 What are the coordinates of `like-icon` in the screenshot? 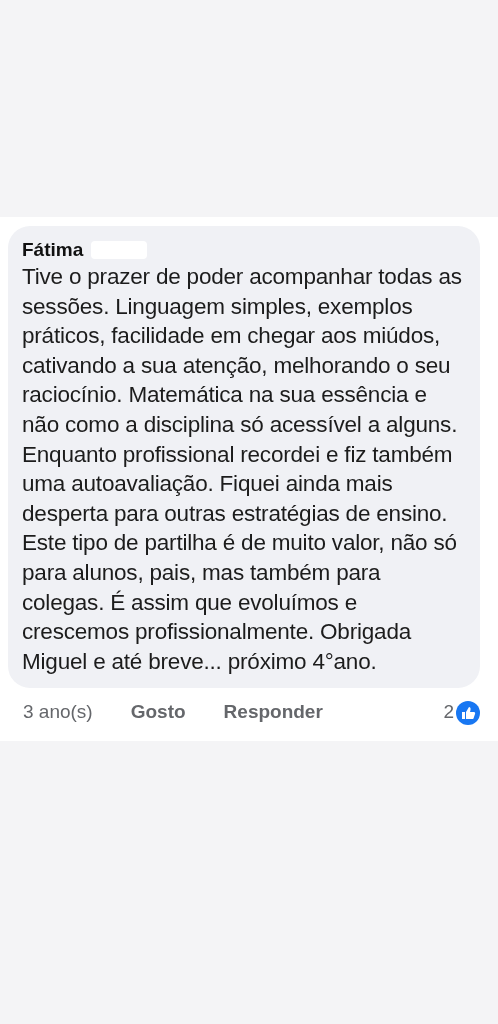 It's located at (468, 712).